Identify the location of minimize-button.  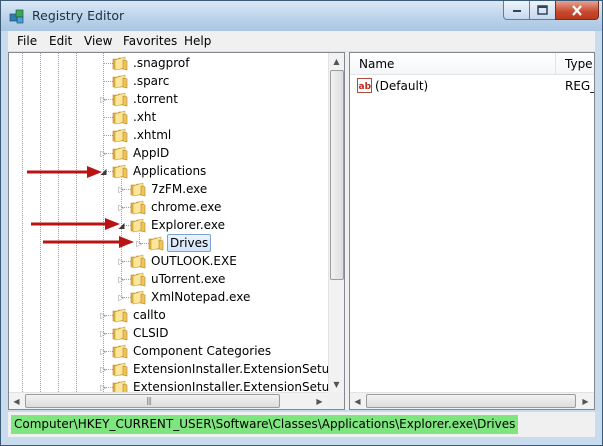
(516, 10).